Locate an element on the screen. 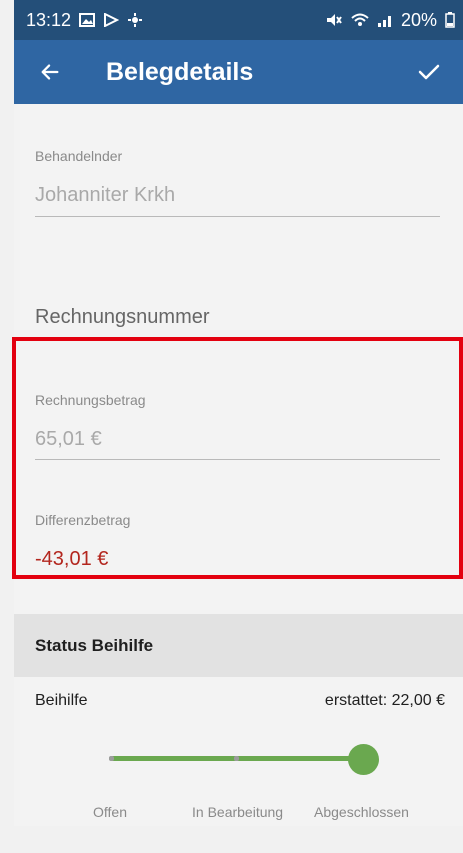 The image size is (463, 853). rechnungsnummer-field: Rechnungsnummer is located at coordinates (122, 317).